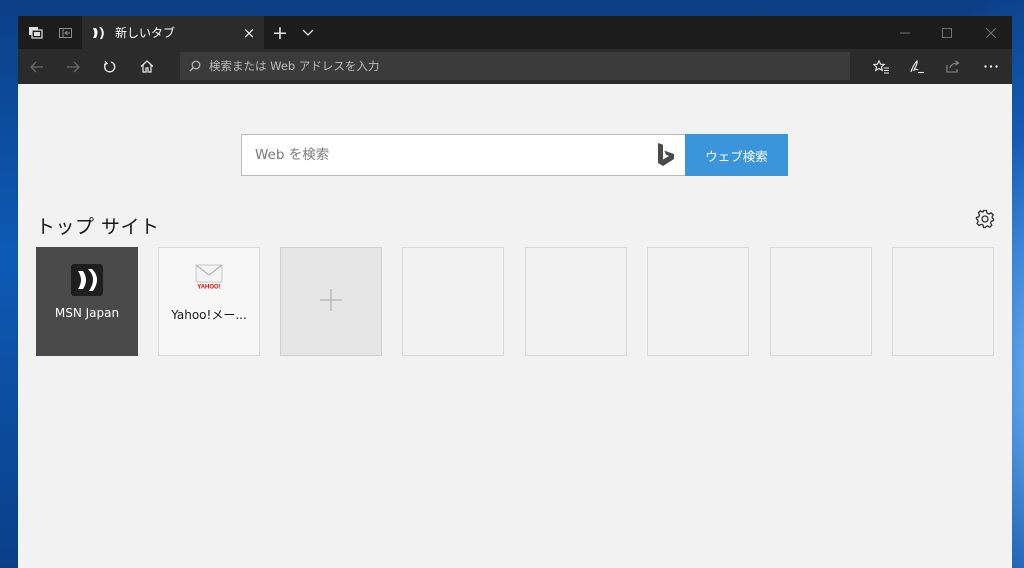  I want to click on plus-icon, so click(331, 302).